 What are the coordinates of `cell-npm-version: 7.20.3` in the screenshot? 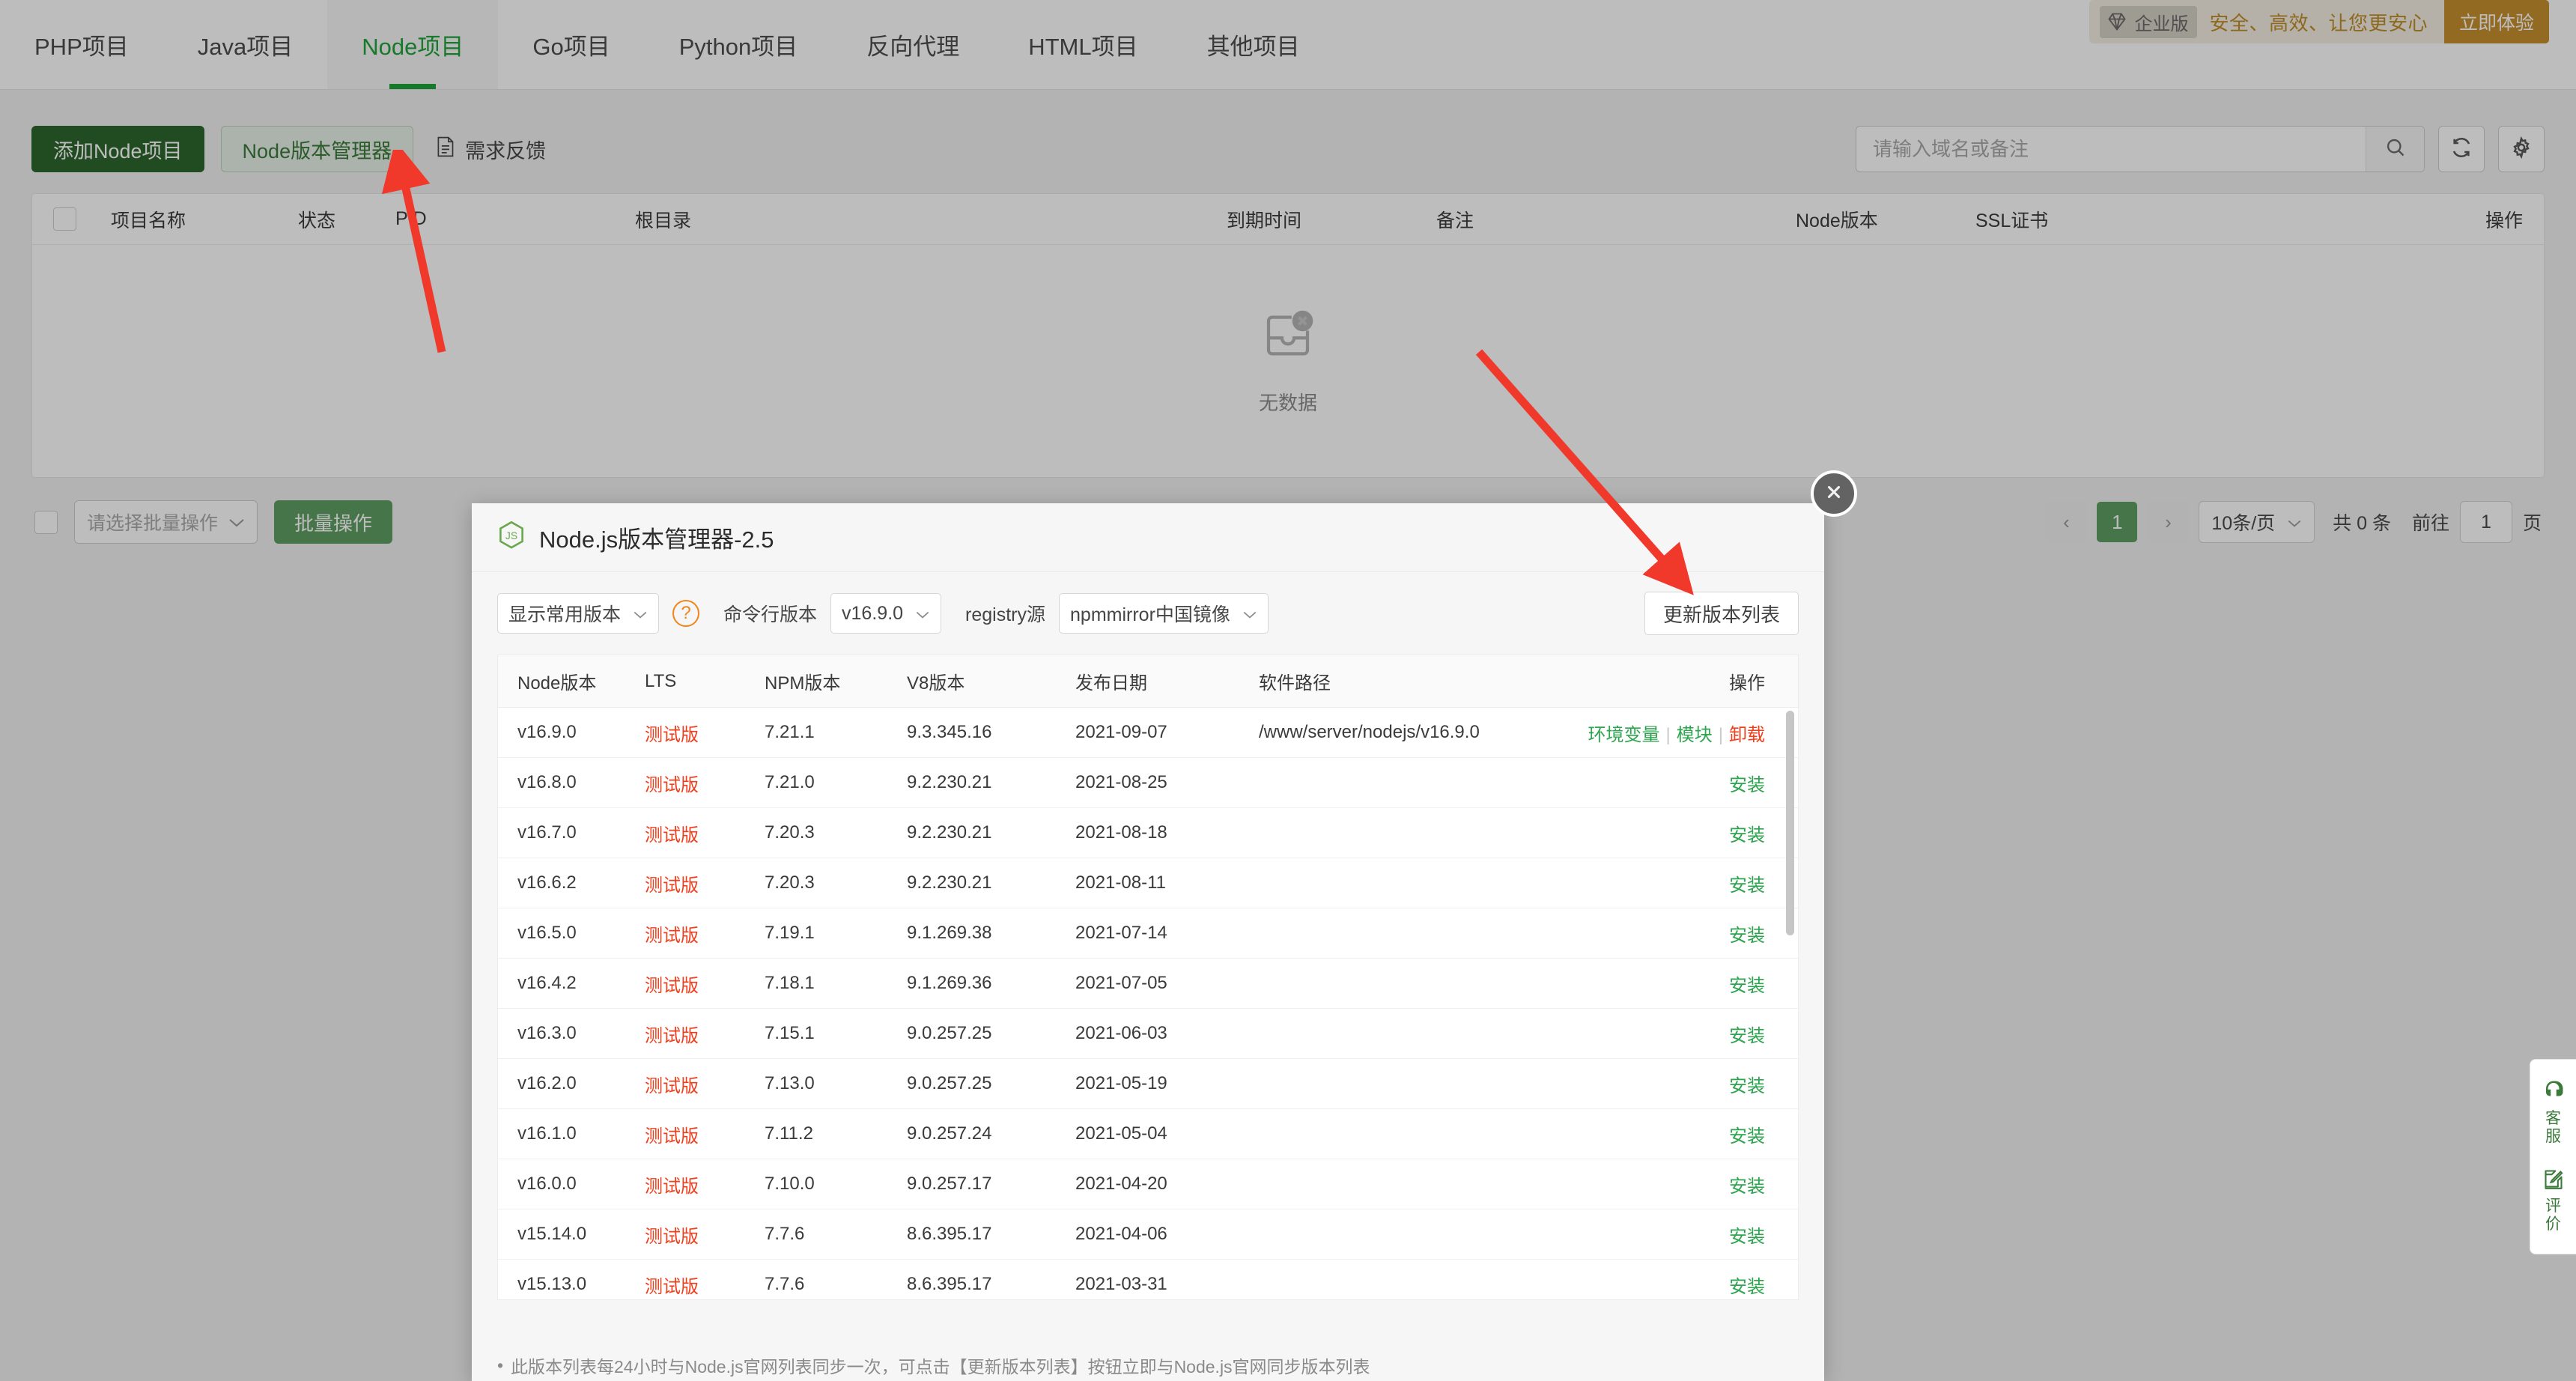 It's located at (790, 882).